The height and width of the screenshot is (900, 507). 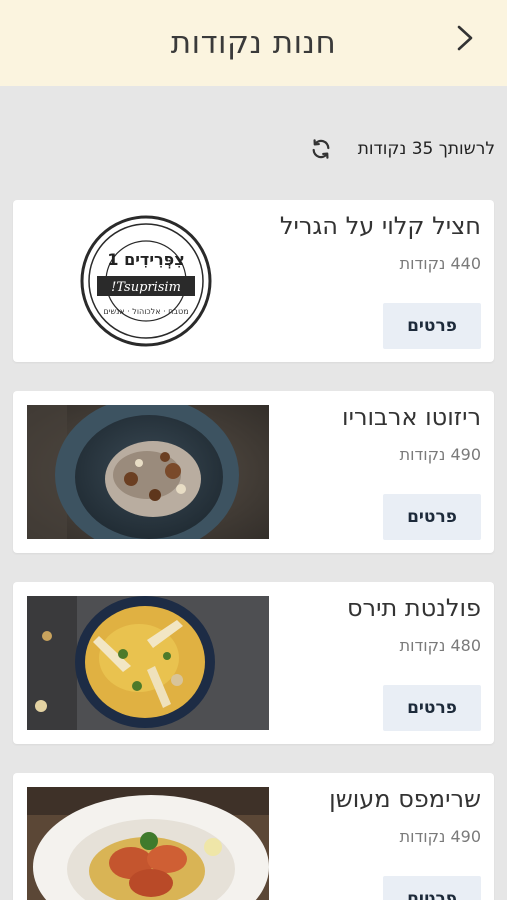 I want to click on refresh-icon, so click(x=321, y=149).